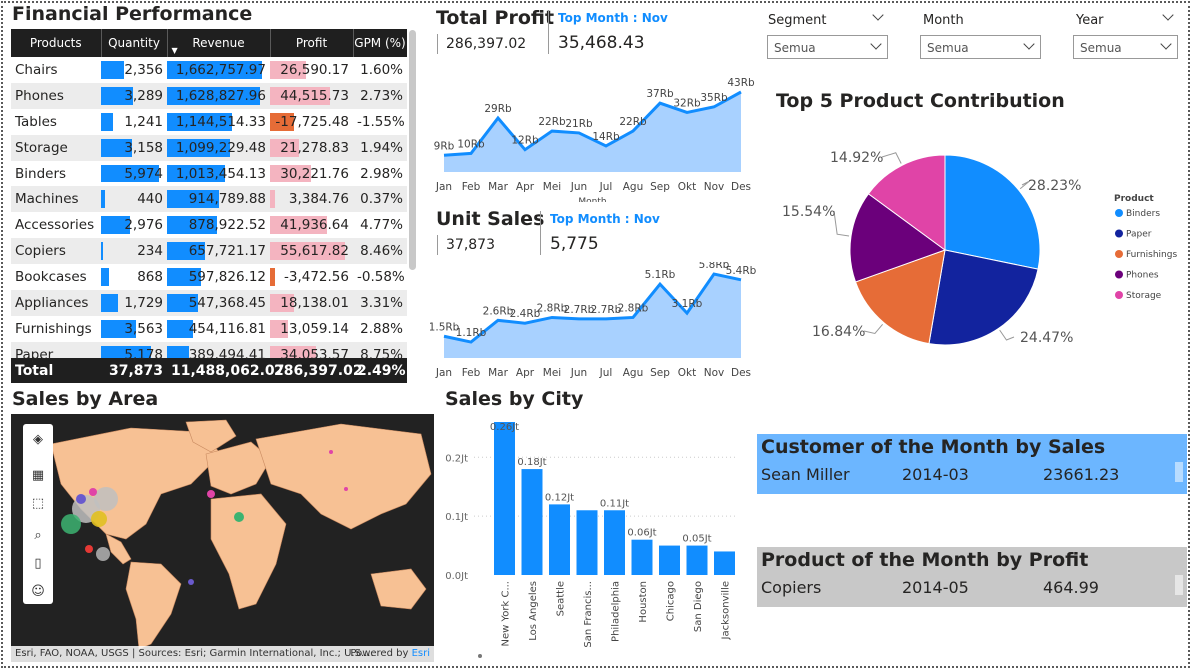  Describe the element at coordinates (827, 47) in the screenshot. I see `segment-dropdown: Semua` at that location.